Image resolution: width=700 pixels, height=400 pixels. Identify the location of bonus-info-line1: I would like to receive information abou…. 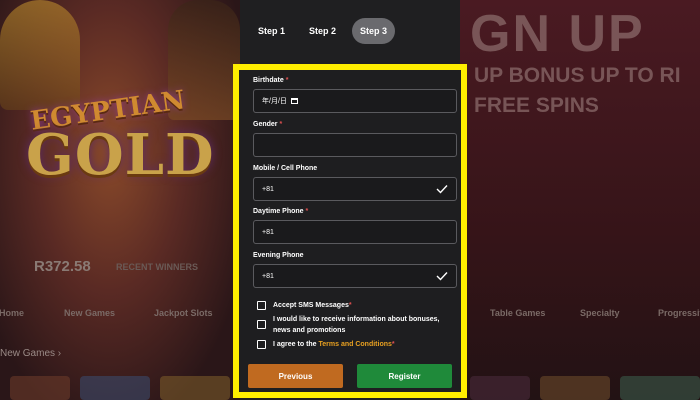
(356, 319).